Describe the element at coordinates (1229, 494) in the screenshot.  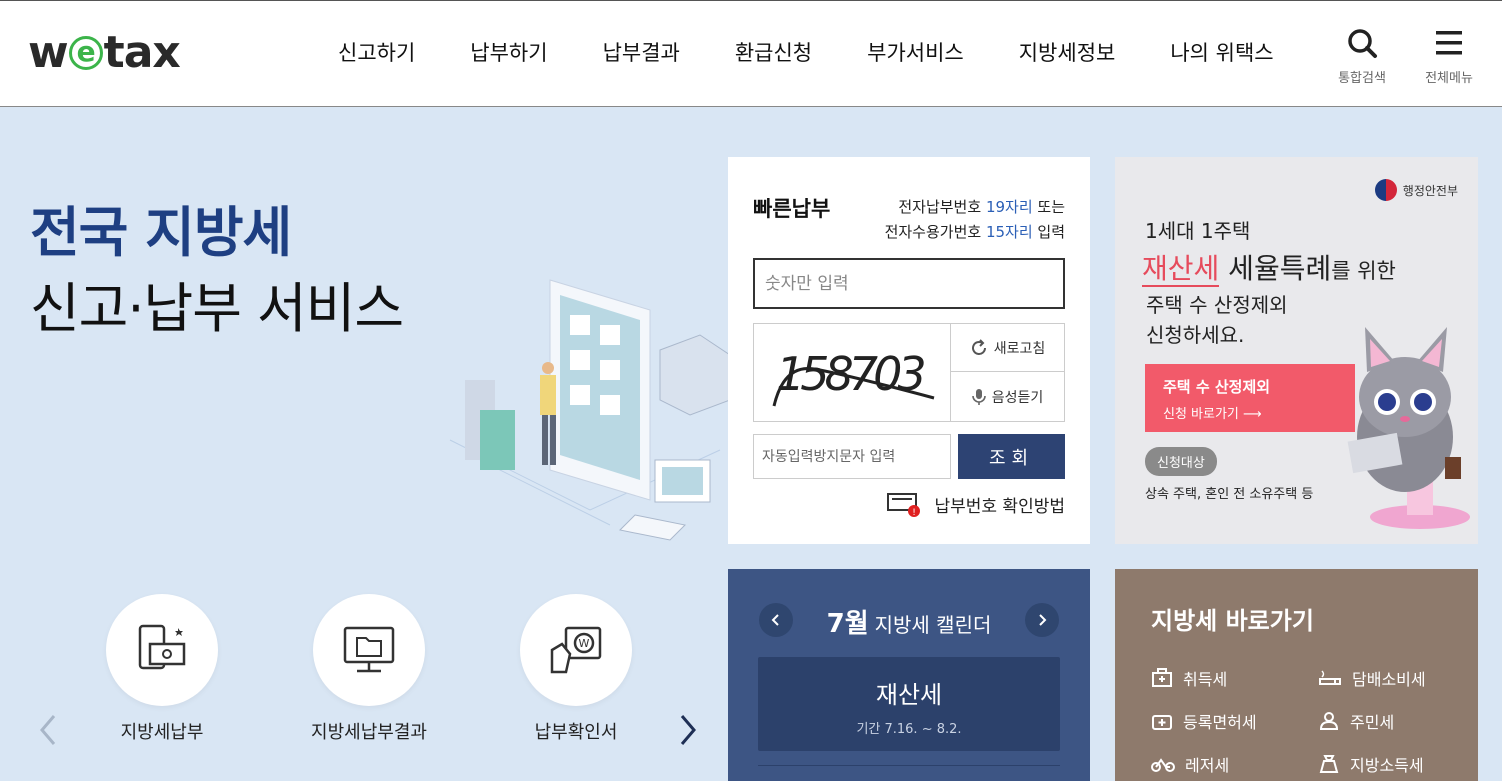
I see `banner-sub: 상속 주택, 혼인 전 소유주택 등` at that location.